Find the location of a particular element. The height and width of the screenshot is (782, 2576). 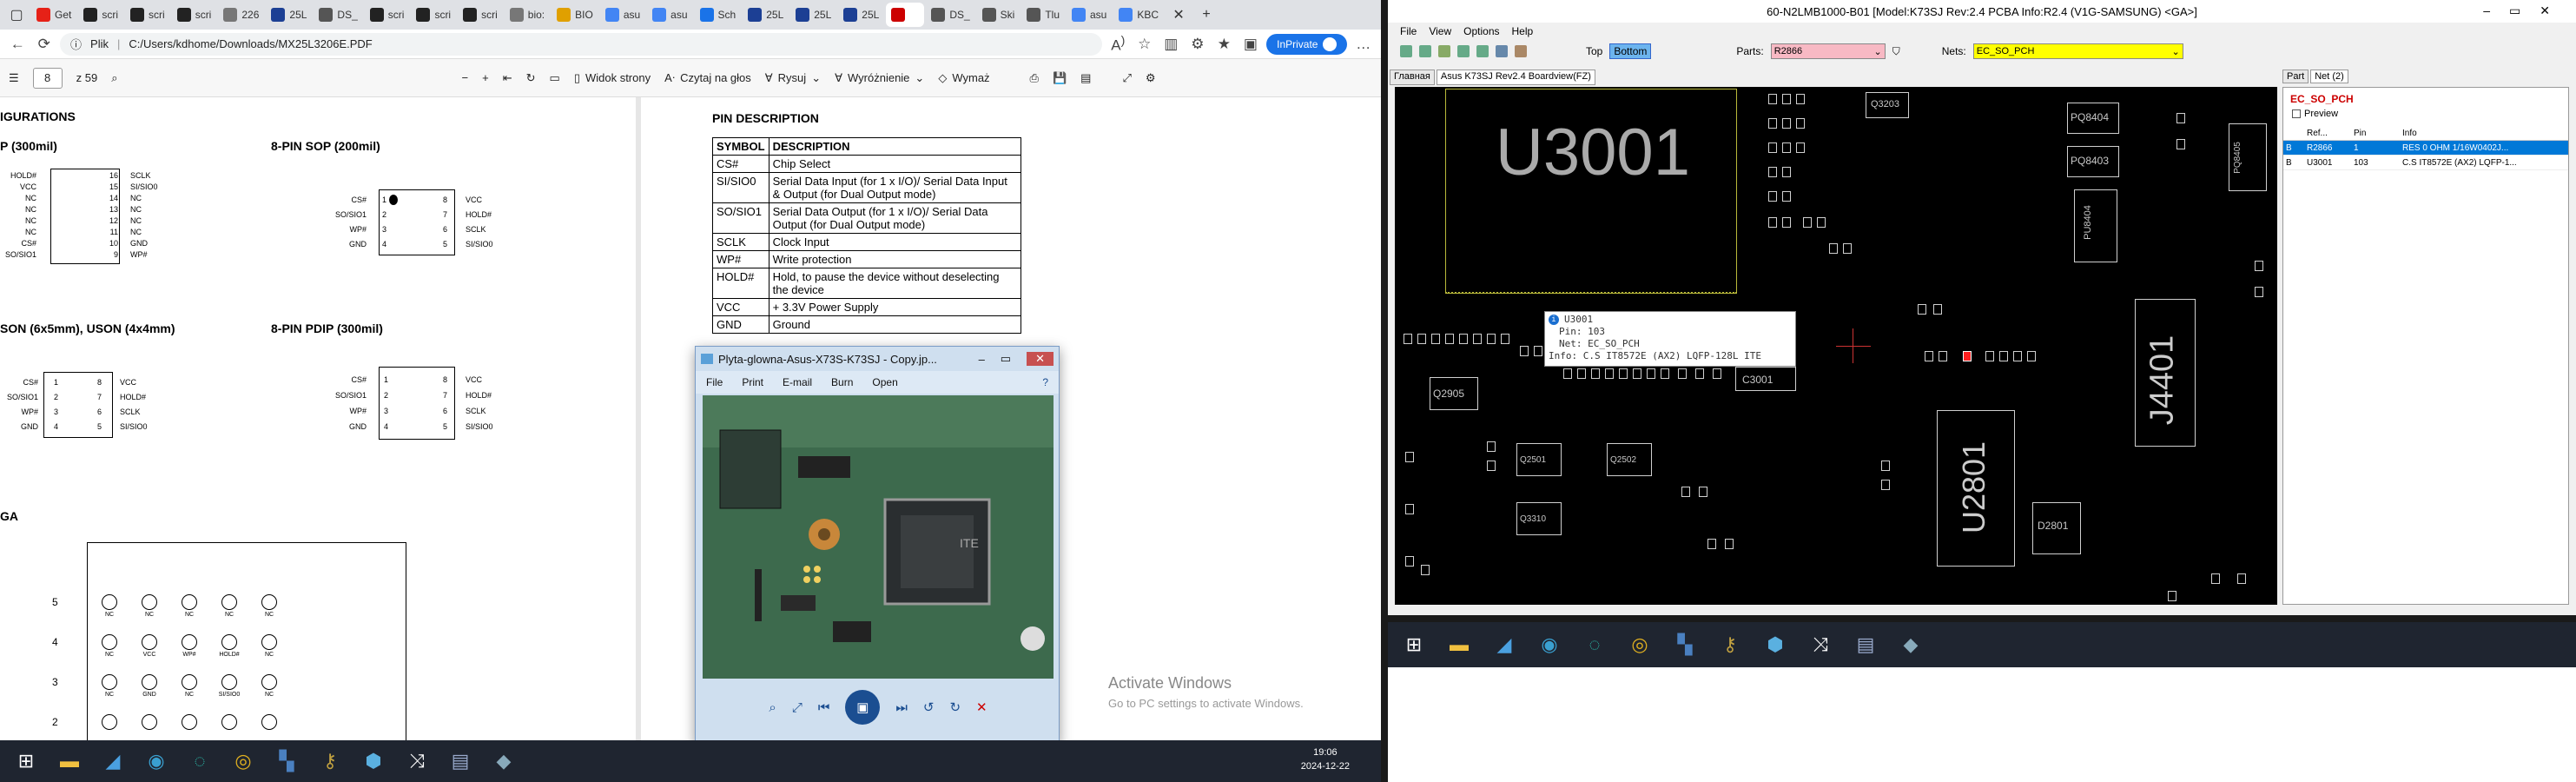

shuffle-icon: ⤨ is located at coordinates (417, 762).